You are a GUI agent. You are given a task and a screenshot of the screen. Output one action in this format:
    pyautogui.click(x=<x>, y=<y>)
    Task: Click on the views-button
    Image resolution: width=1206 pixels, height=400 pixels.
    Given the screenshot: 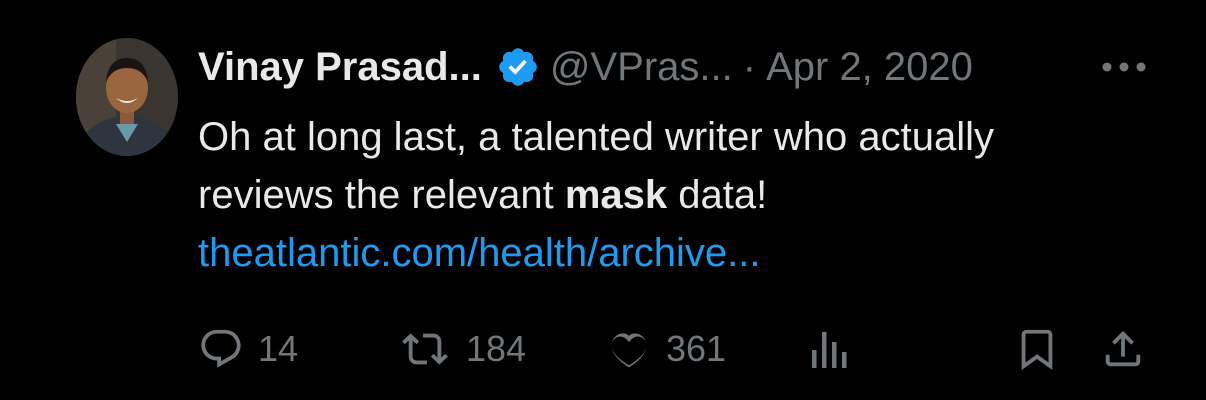 What is the action you would take?
    pyautogui.click(x=831, y=349)
    